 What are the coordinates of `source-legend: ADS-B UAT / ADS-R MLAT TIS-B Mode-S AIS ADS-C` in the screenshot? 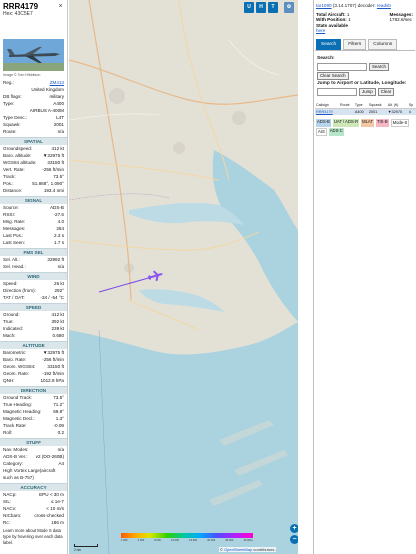 It's located at (364, 125).